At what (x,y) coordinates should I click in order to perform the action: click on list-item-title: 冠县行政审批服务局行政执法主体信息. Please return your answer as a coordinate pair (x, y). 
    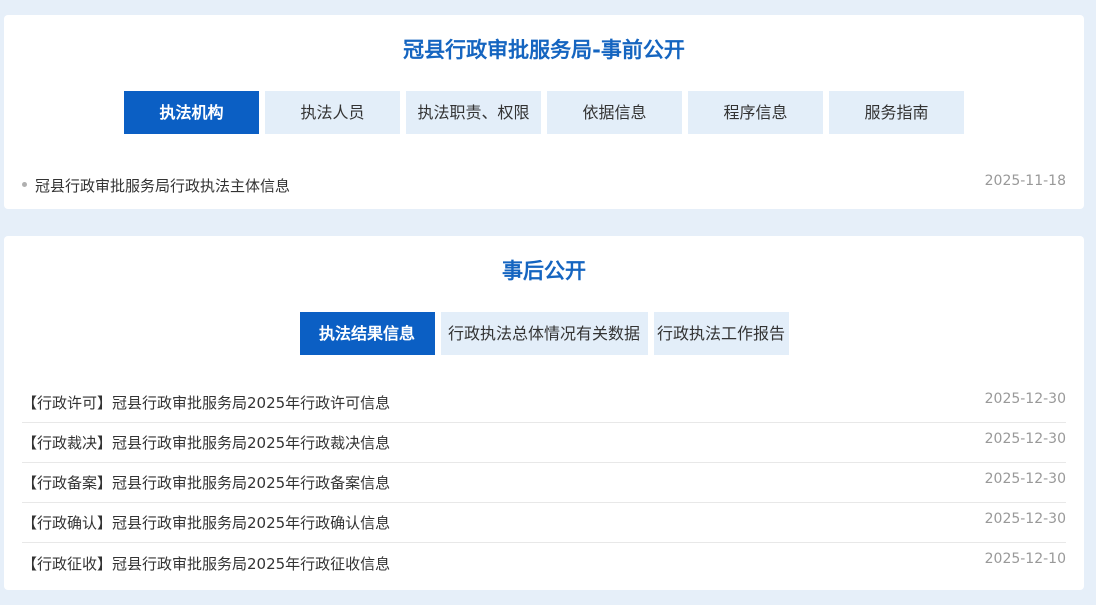
    Looking at the image, I should click on (163, 185).